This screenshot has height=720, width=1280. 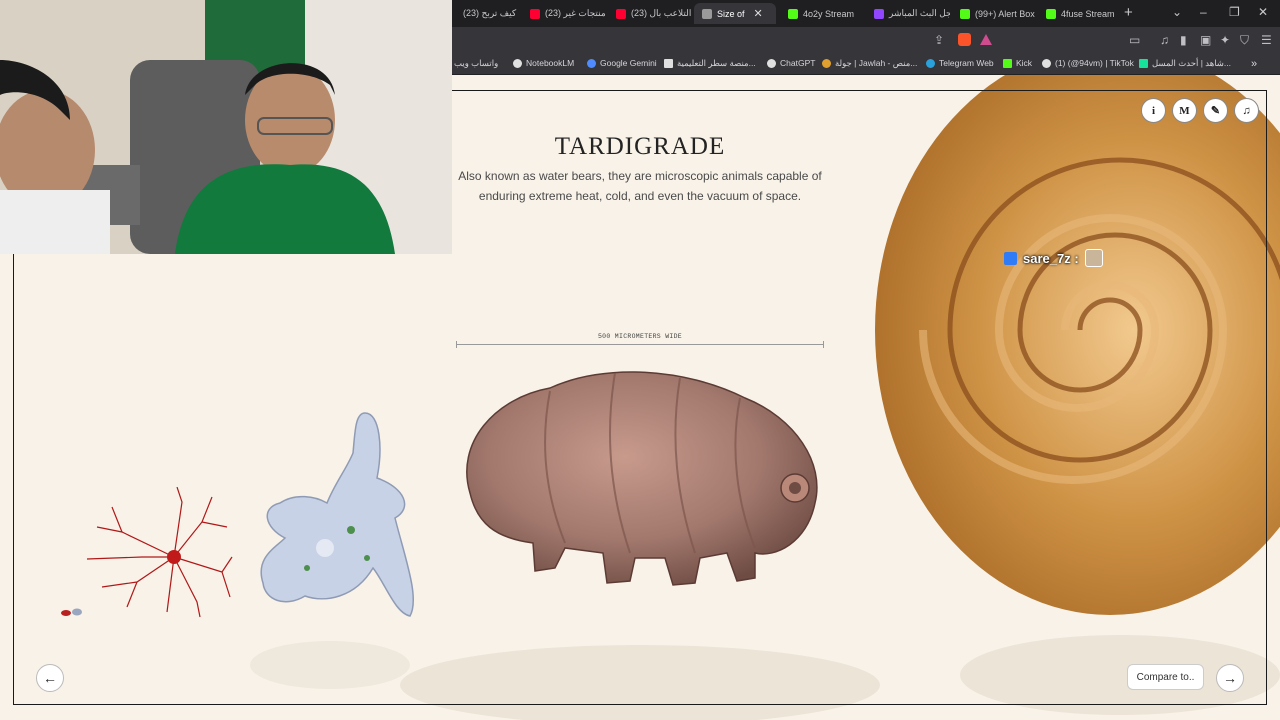 What do you see at coordinates (1177, 12) in the screenshot?
I see `tab-search-icon: ⌄` at bounding box center [1177, 12].